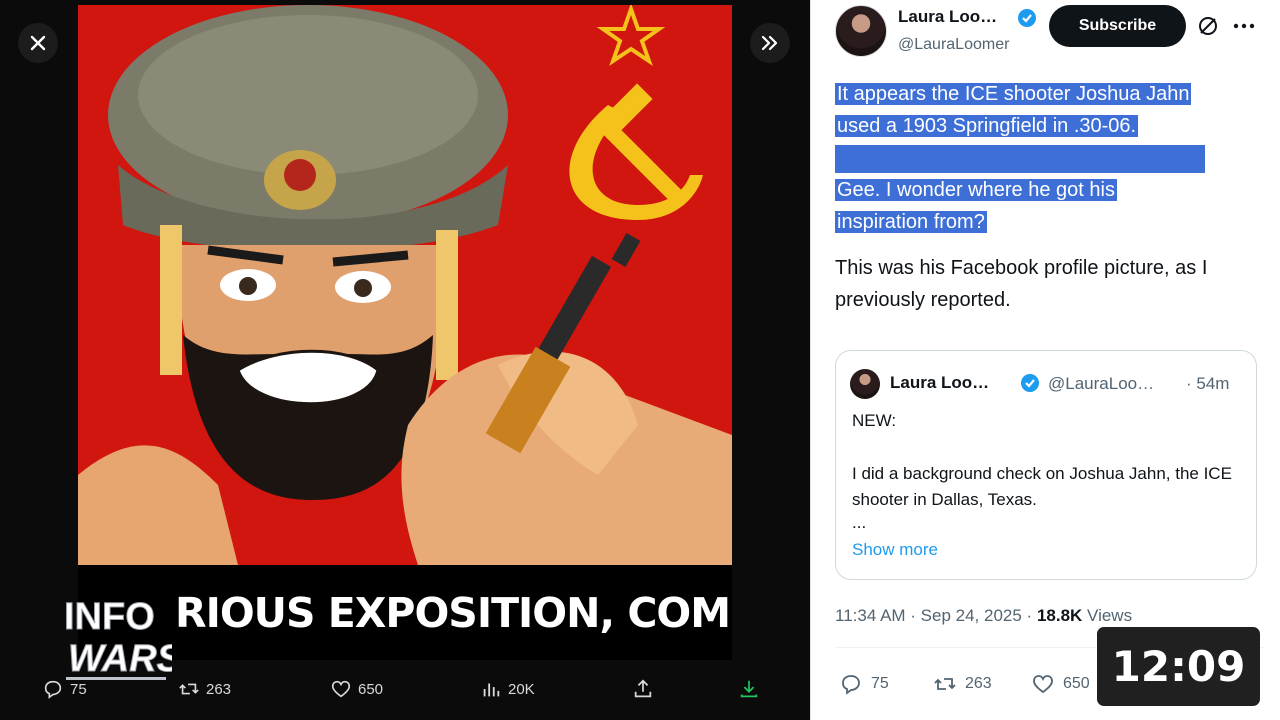 The image size is (1280, 720). Describe the element at coordinates (1107, 615) in the screenshot. I see `tweet-views-label: Views` at that location.